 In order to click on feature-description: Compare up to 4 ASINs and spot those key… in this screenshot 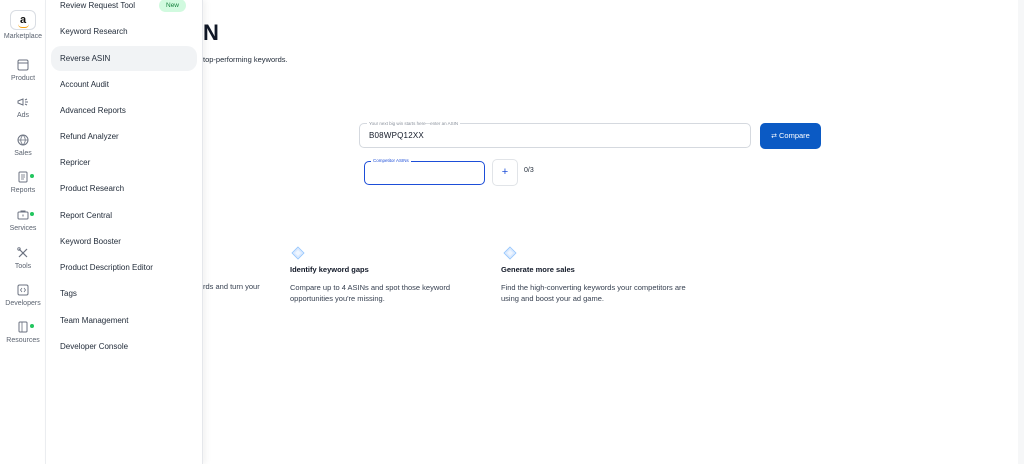, I will do `click(370, 293)`.